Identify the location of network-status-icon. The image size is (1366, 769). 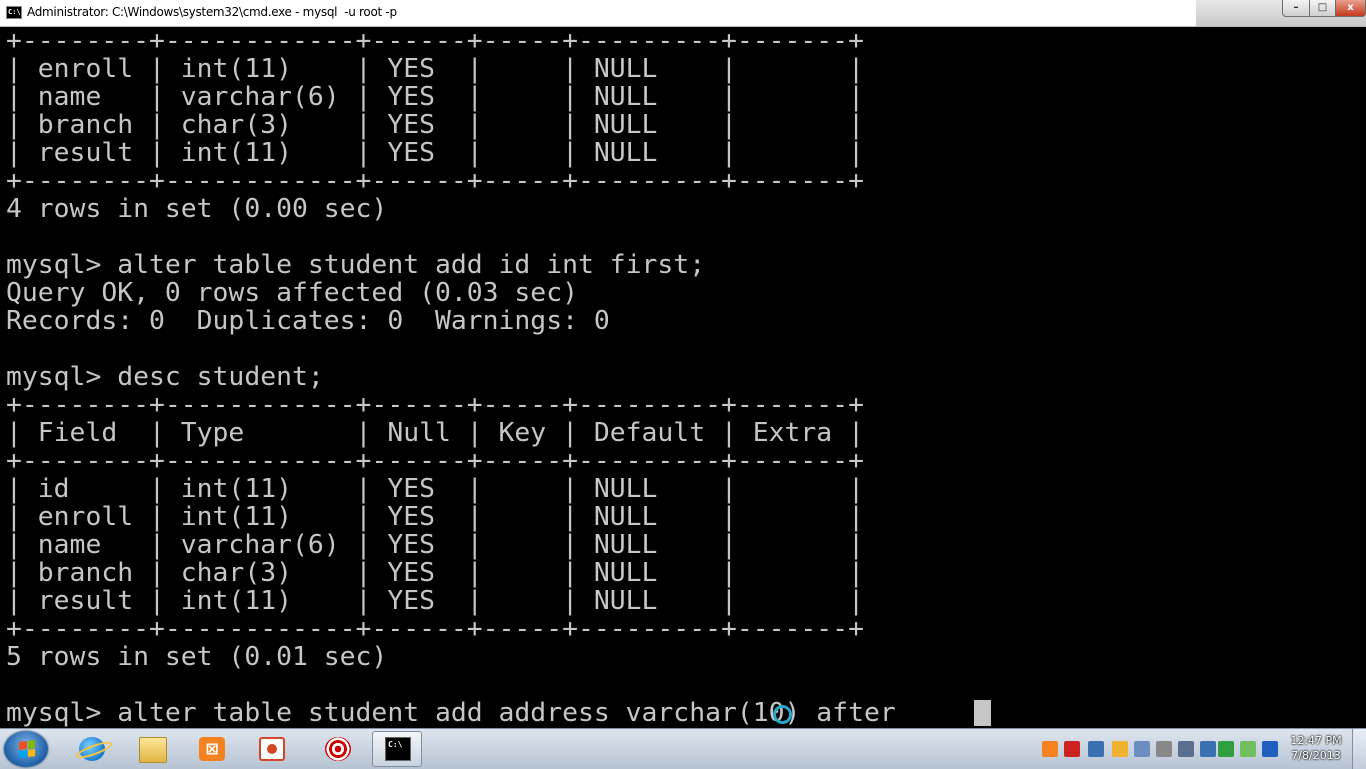
(1226, 749).